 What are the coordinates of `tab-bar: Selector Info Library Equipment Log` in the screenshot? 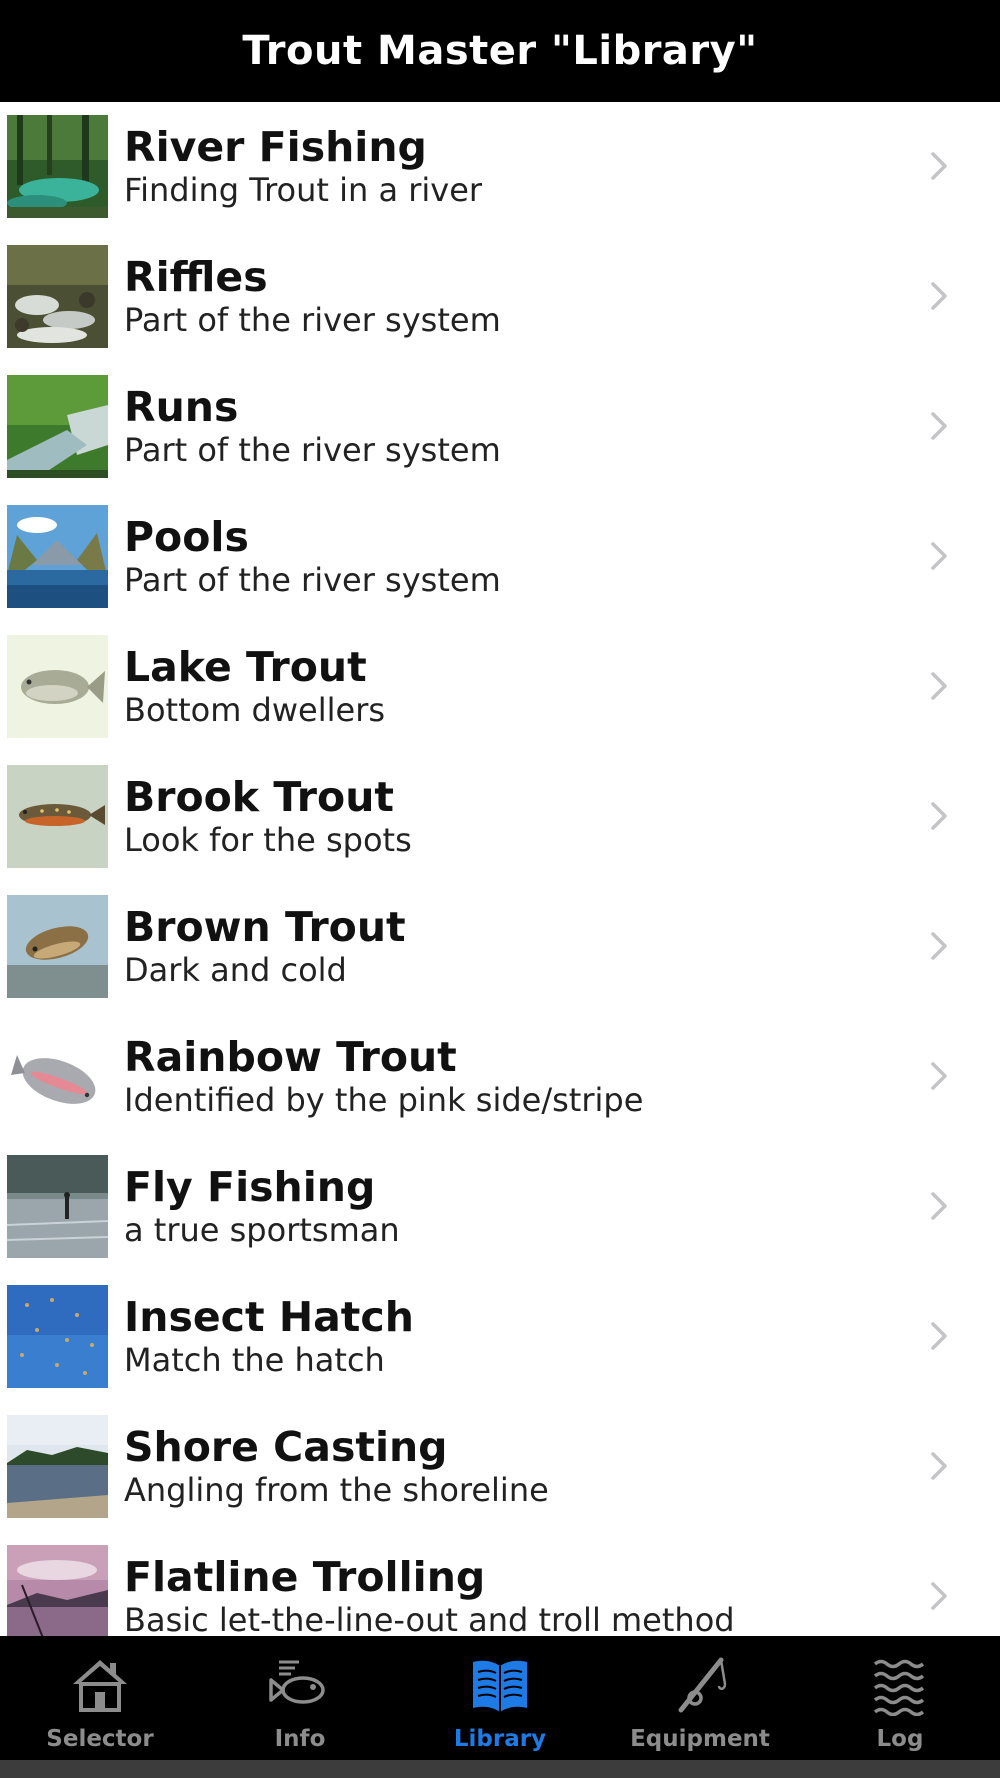 It's located at (500, 1698).